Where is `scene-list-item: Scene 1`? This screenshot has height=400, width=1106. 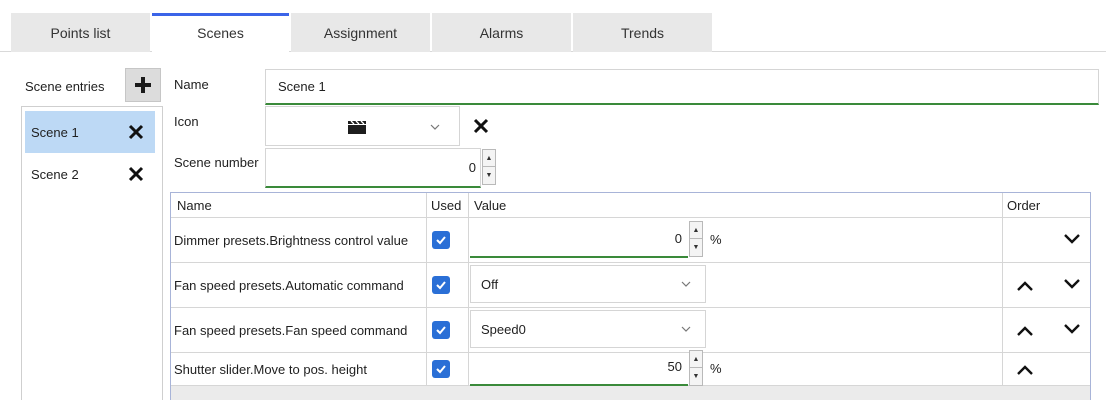 scene-list-item: Scene 1 is located at coordinates (90, 132).